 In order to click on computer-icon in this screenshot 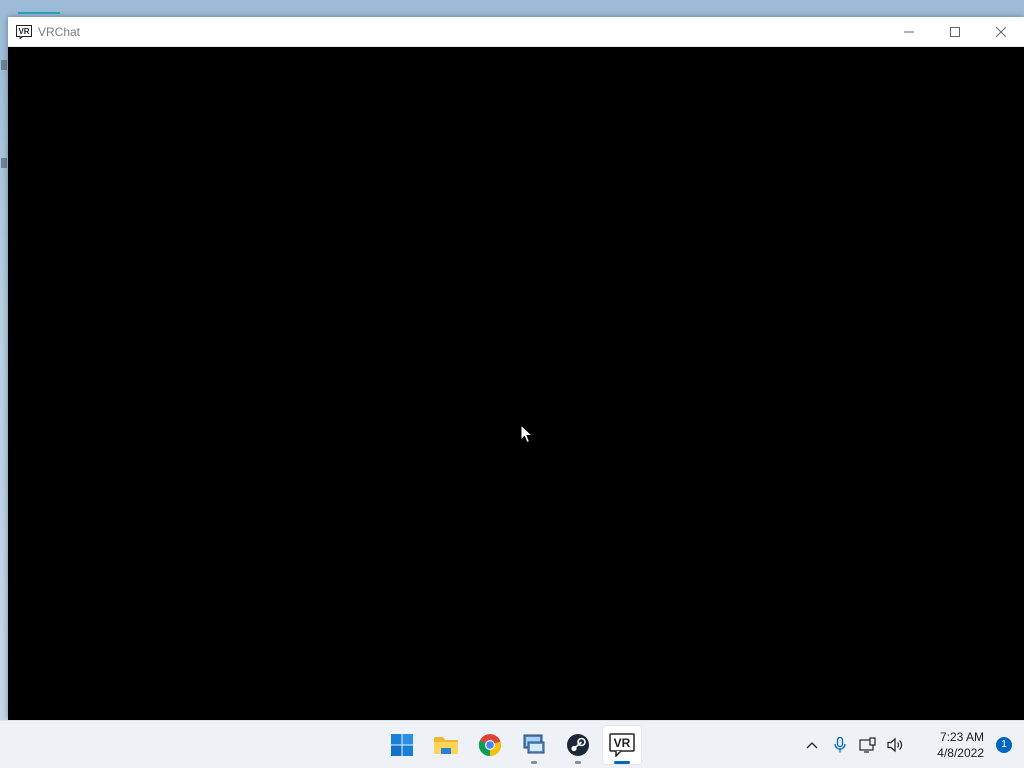, I will do `click(534, 744)`.